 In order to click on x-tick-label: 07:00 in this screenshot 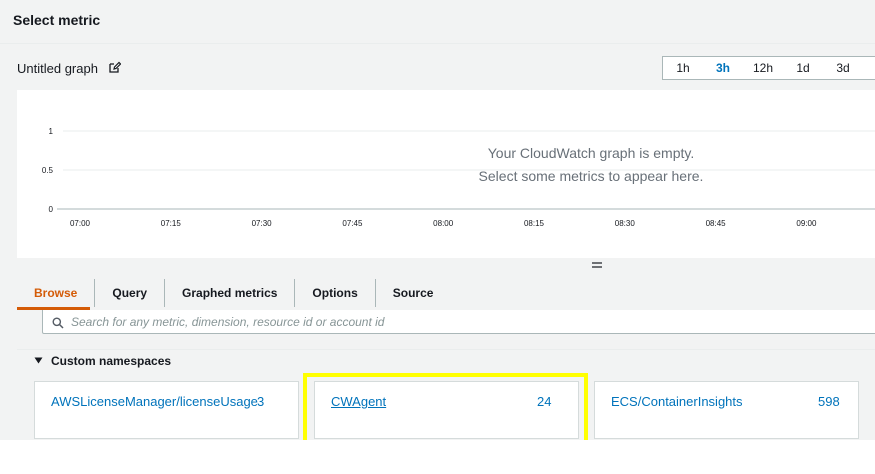, I will do `click(80, 223)`.